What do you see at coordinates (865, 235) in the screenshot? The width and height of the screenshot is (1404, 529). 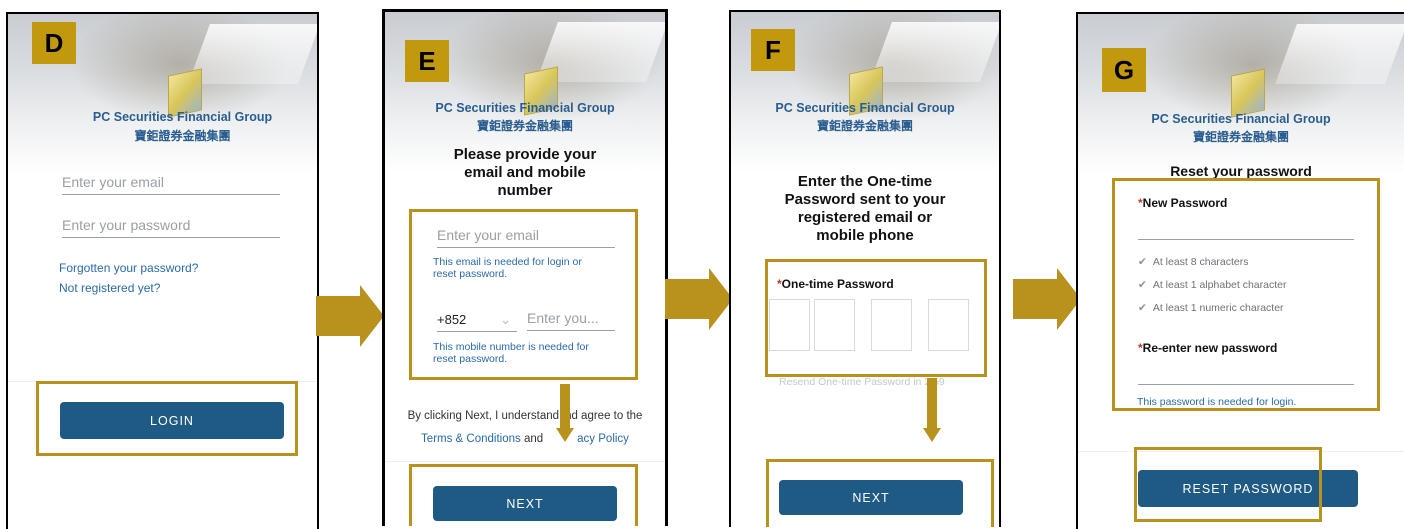 I see `heading-line: mobile phone` at bounding box center [865, 235].